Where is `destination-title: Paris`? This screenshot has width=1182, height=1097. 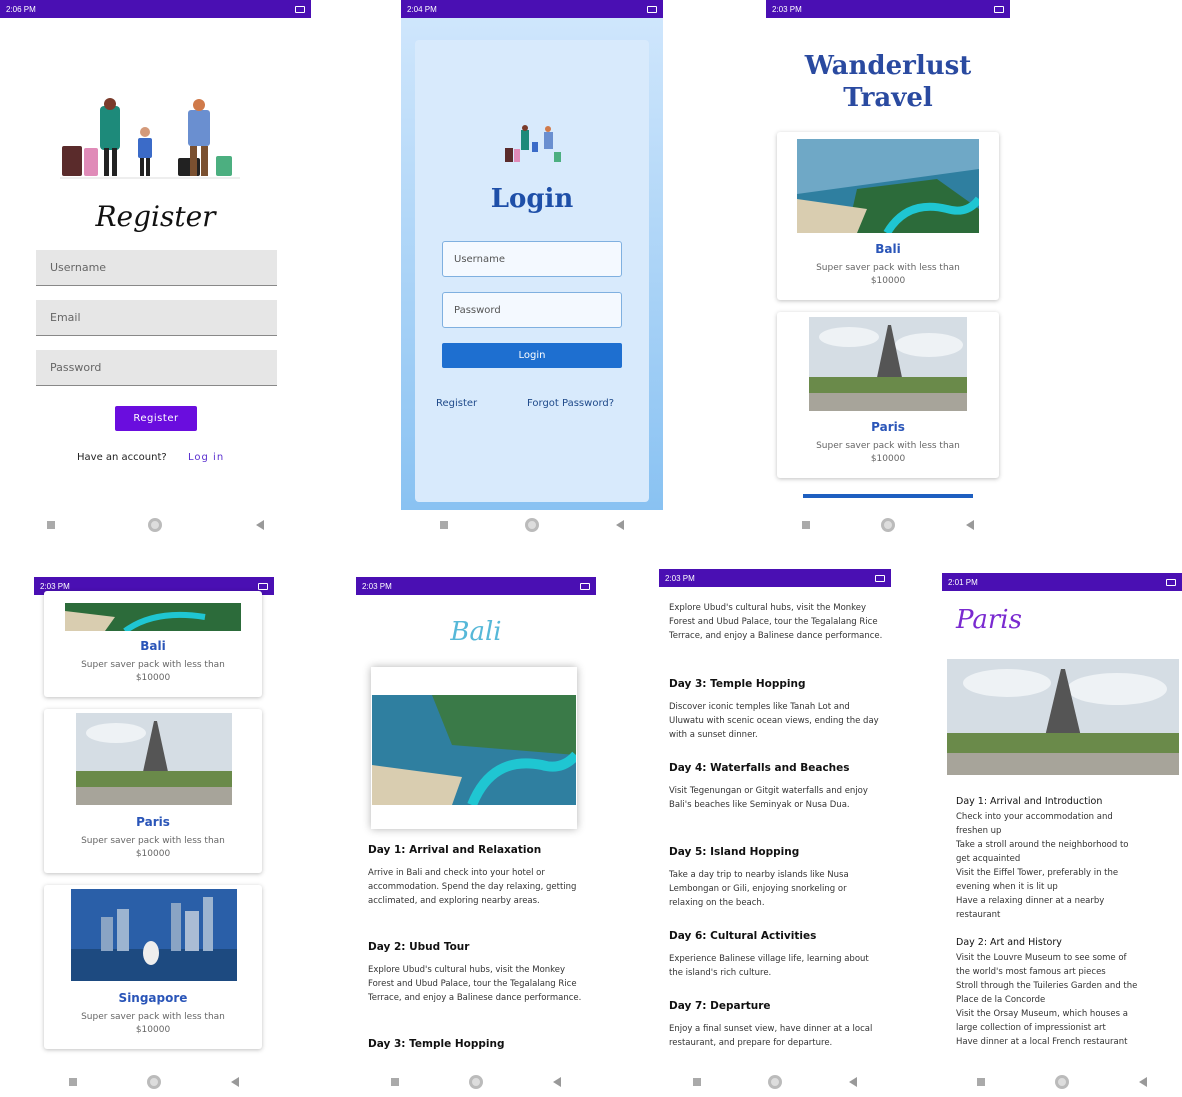
destination-title: Paris is located at coordinates (989, 620).